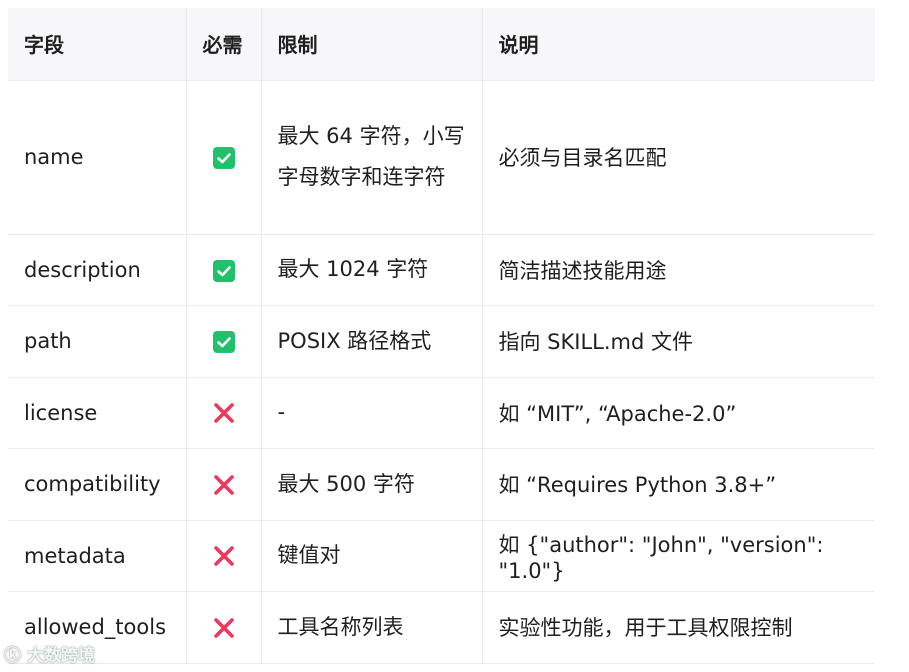  I want to click on description-cell: 简洁描述技能用途, so click(678, 270).